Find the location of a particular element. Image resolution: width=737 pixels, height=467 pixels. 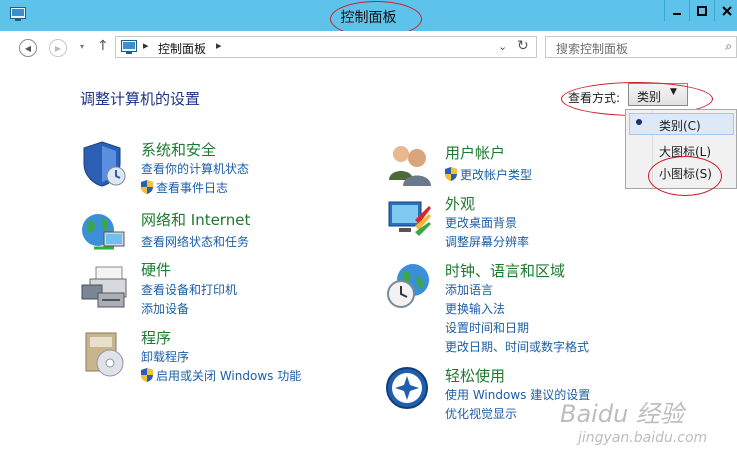

link-label: 启用或关闭 Windows 功能 is located at coordinates (229, 376).